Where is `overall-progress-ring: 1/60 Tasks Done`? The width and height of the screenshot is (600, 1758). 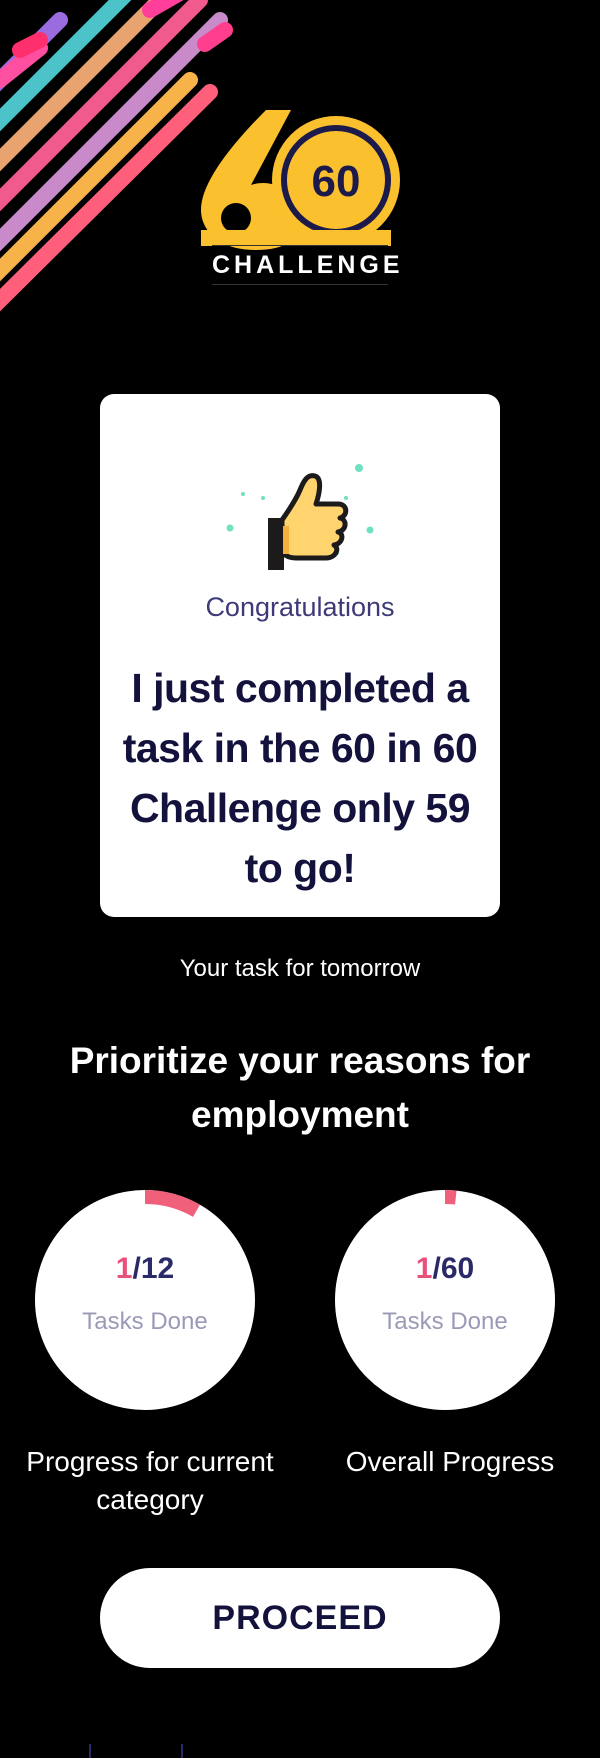
overall-progress-ring: 1/60 Tasks Done is located at coordinates (445, 1300).